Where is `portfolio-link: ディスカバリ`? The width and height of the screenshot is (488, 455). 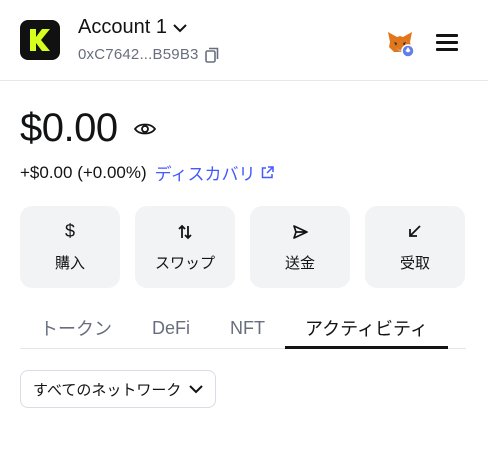
portfolio-link: ディスカバリ is located at coordinates (215, 172).